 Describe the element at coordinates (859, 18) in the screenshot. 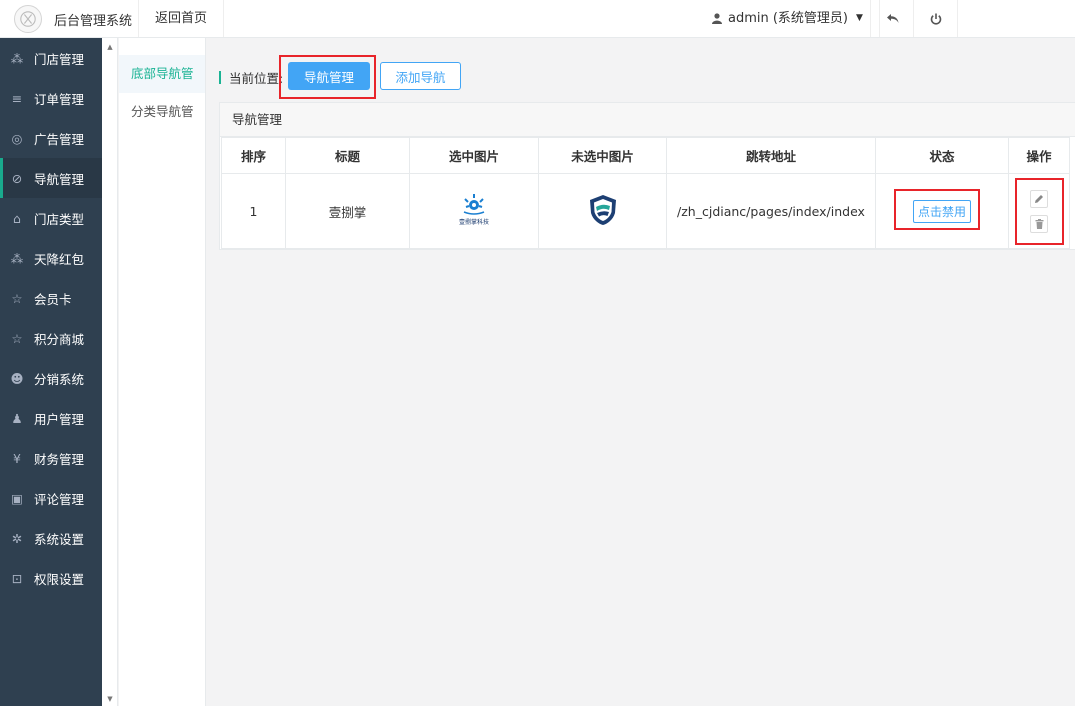

I see `caret-down-icon: ▼` at that location.